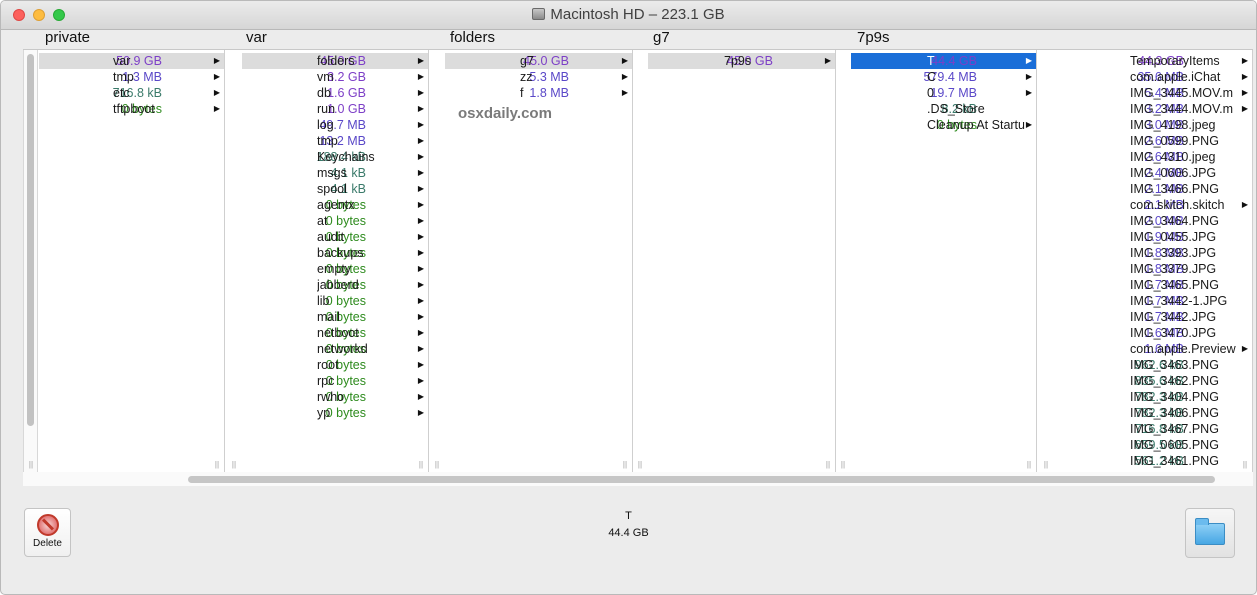  I want to click on browser-column: 45.0 GB 7p9s ▶ ||, so click(742, 261).